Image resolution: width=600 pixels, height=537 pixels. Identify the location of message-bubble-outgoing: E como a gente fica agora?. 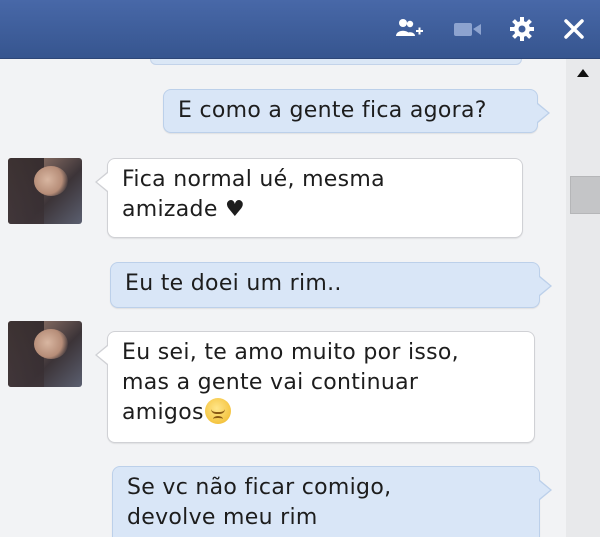
(356, 111).